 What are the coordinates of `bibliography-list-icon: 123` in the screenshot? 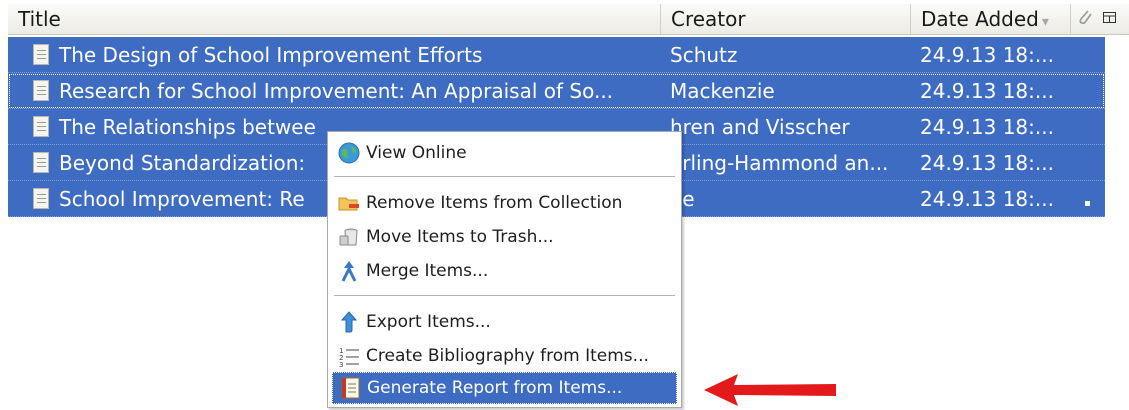 It's located at (349, 356).